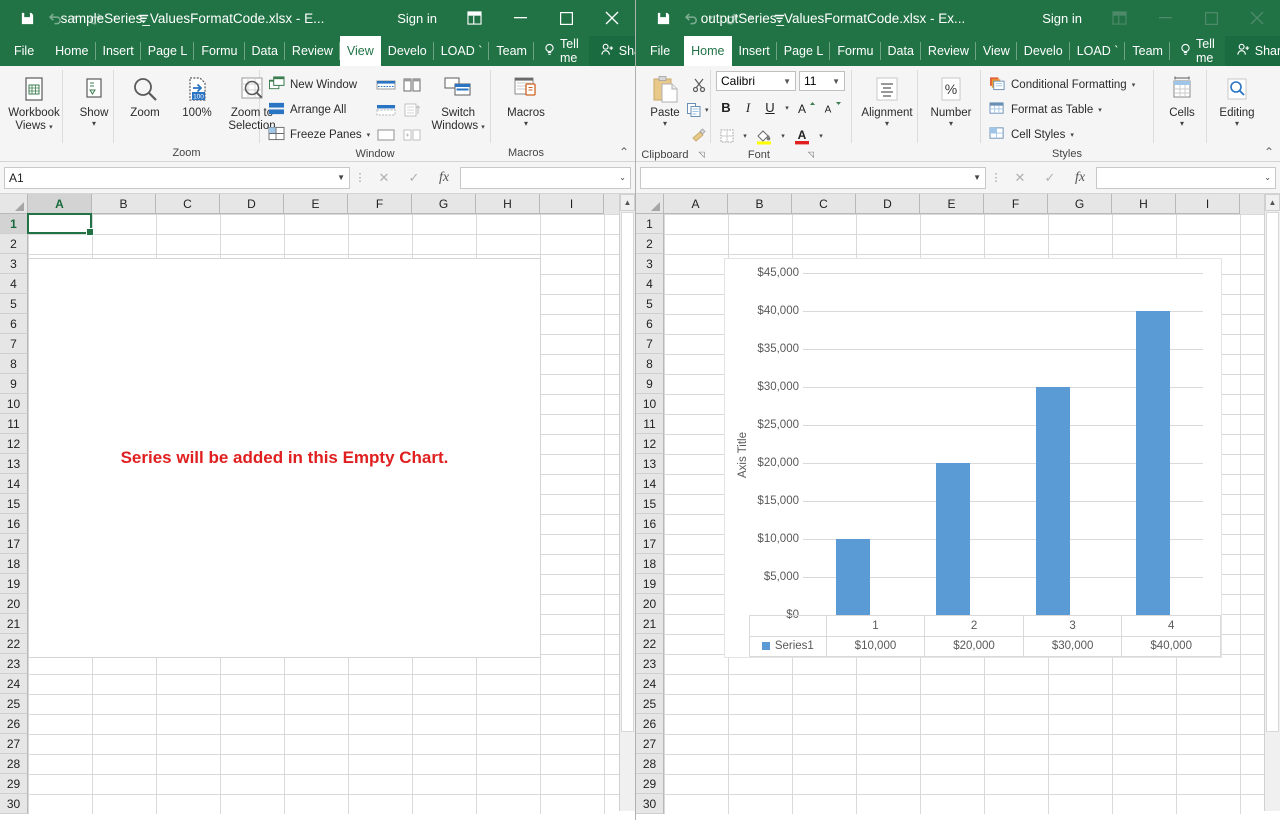  Describe the element at coordinates (888, 204) in the screenshot. I see `column-header-D-right: D` at that location.